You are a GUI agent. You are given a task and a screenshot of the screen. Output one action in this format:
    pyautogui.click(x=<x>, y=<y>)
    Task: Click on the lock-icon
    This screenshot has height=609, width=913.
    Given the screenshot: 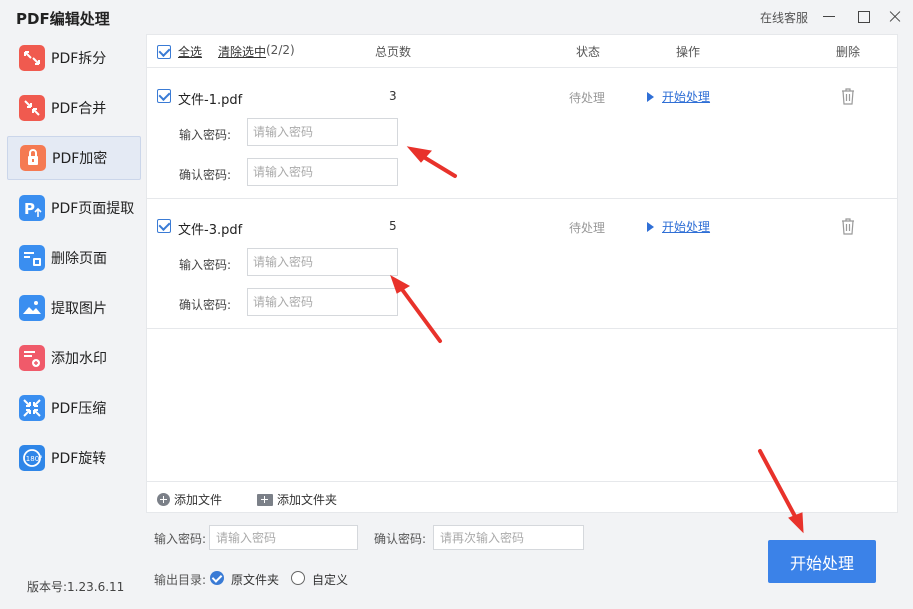 What is the action you would take?
    pyautogui.click(x=33, y=158)
    